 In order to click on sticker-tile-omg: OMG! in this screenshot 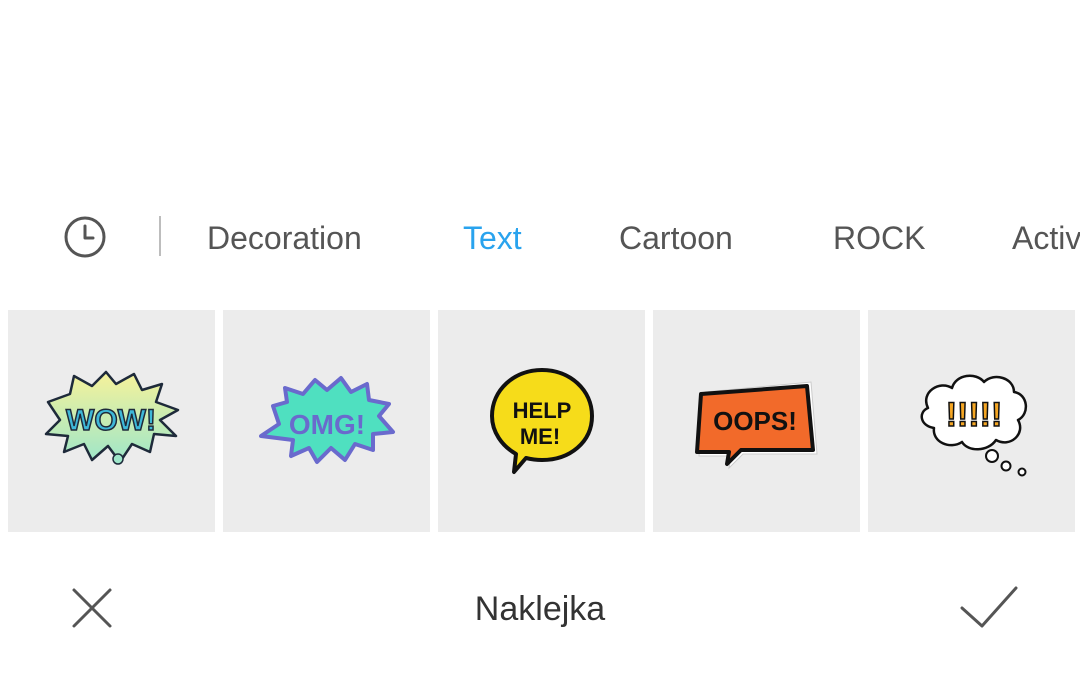, I will do `click(326, 421)`.